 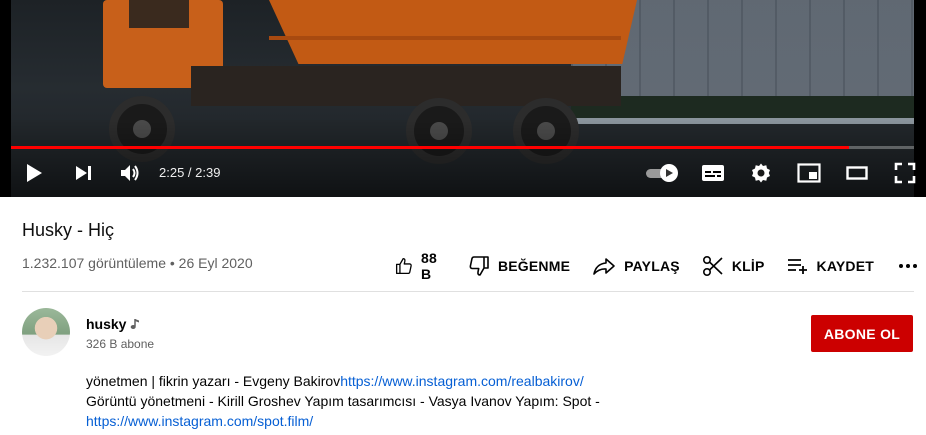 What do you see at coordinates (468, 291) in the screenshot?
I see `section-divider` at bounding box center [468, 291].